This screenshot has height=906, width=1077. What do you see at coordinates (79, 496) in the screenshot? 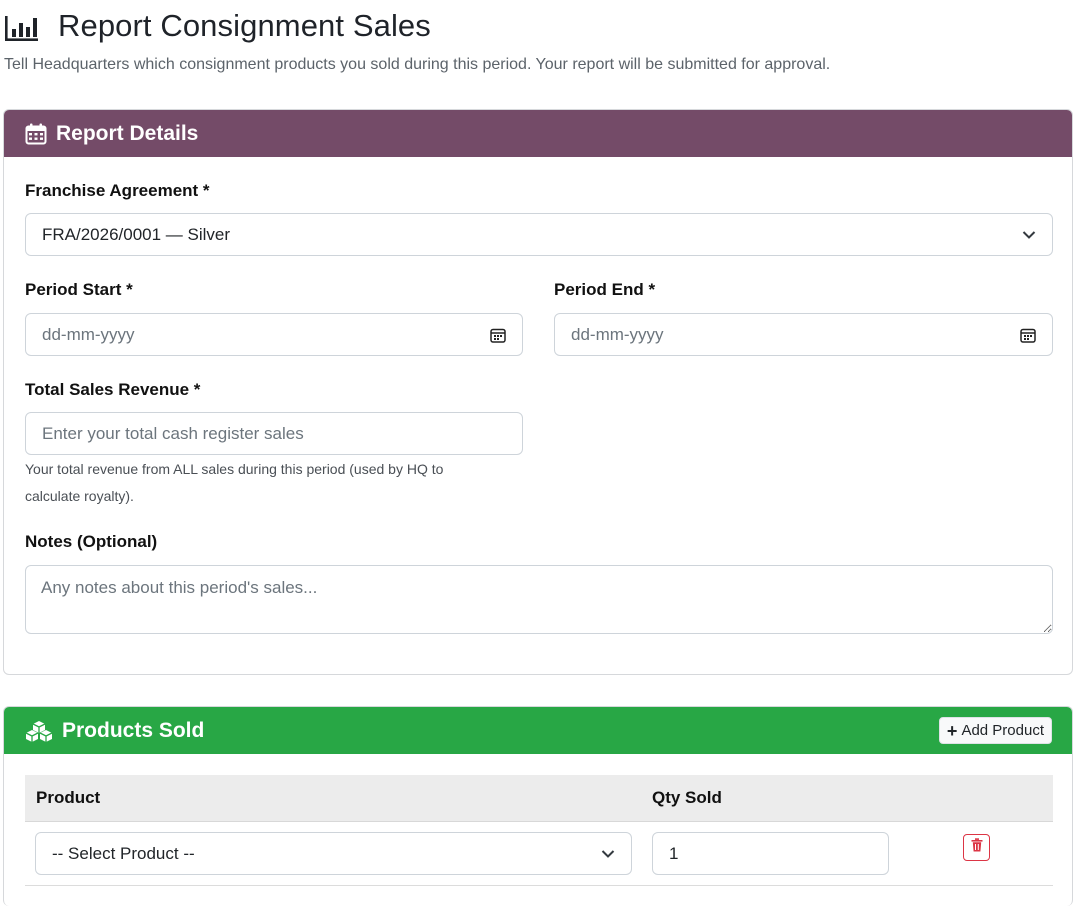
I see `help-text-line: calculate royalty).` at bounding box center [79, 496].